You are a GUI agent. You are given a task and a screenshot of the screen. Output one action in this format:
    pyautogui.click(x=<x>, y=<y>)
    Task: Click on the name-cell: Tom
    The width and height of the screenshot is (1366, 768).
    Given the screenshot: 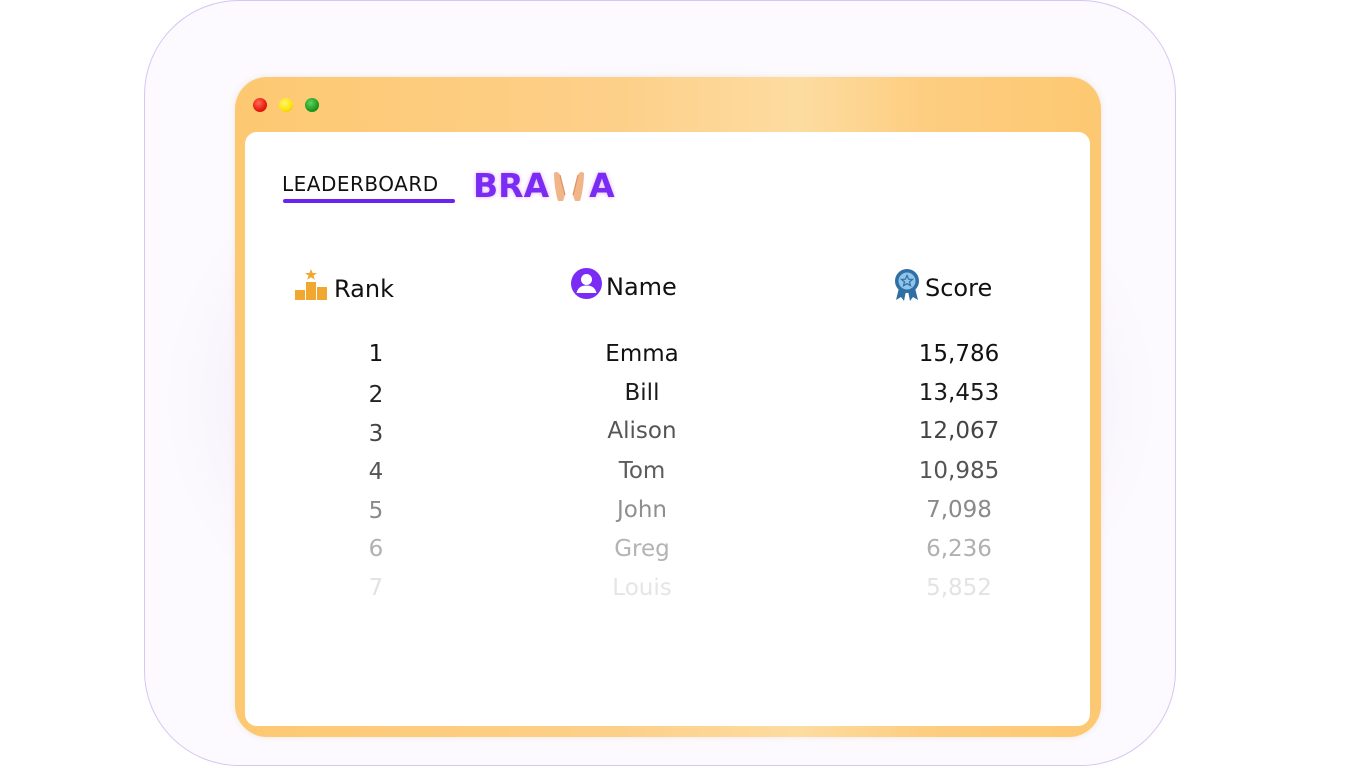 What is the action you would take?
    pyautogui.click(x=642, y=471)
    